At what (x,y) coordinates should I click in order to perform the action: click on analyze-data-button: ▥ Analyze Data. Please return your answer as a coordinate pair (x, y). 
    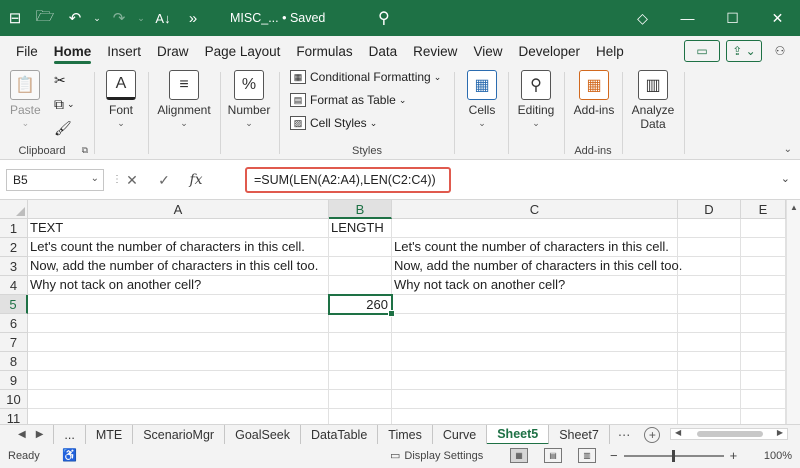
    Looking at the image, I should click on (653, 100).